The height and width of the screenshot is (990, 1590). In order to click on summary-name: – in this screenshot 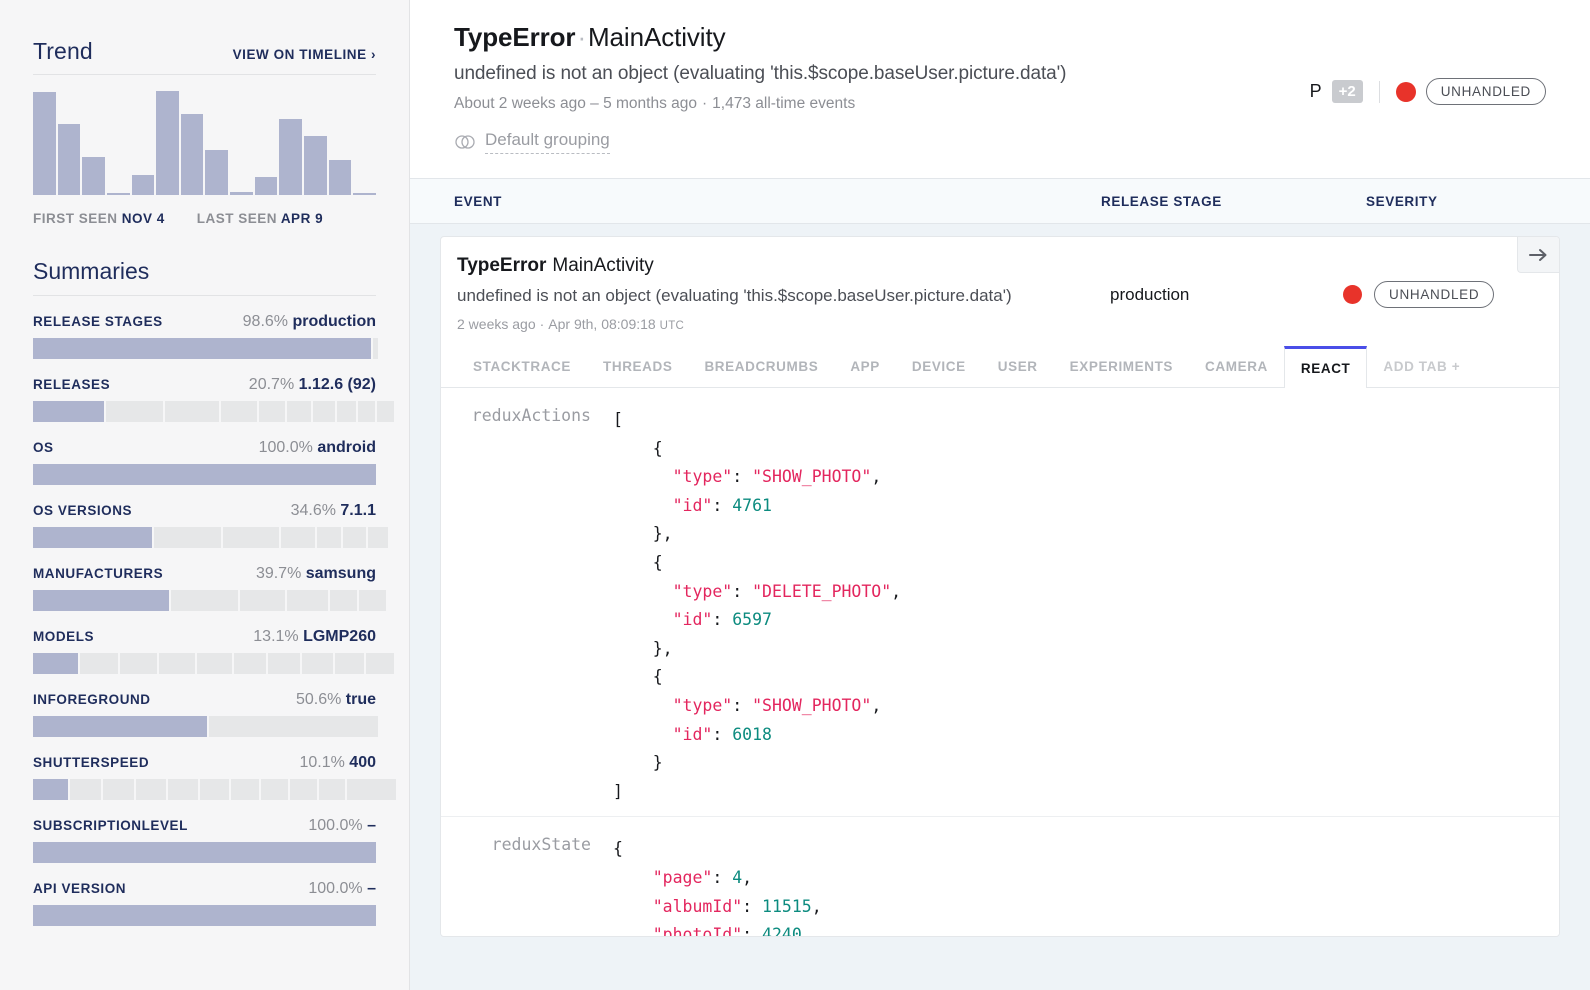, I will do `click(371, 825)`.